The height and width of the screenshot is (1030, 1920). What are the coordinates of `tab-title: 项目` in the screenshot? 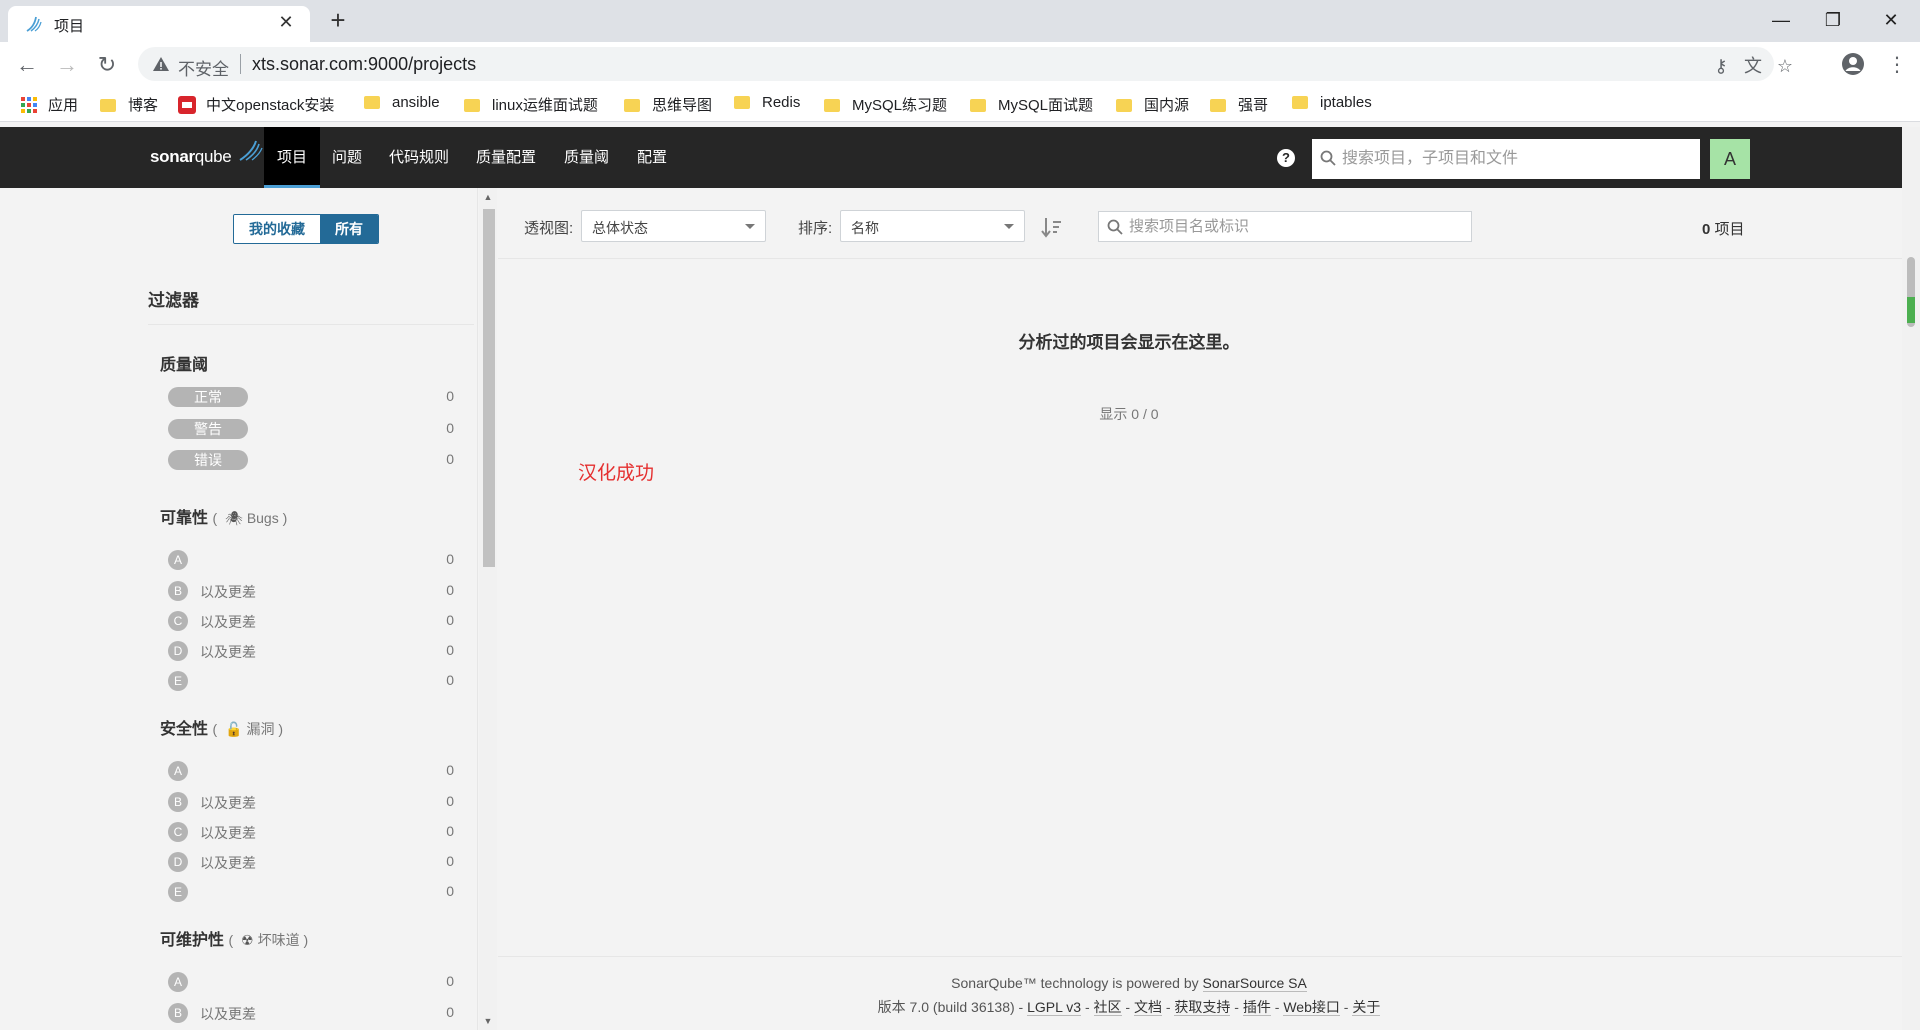 It's located at (69, 26).